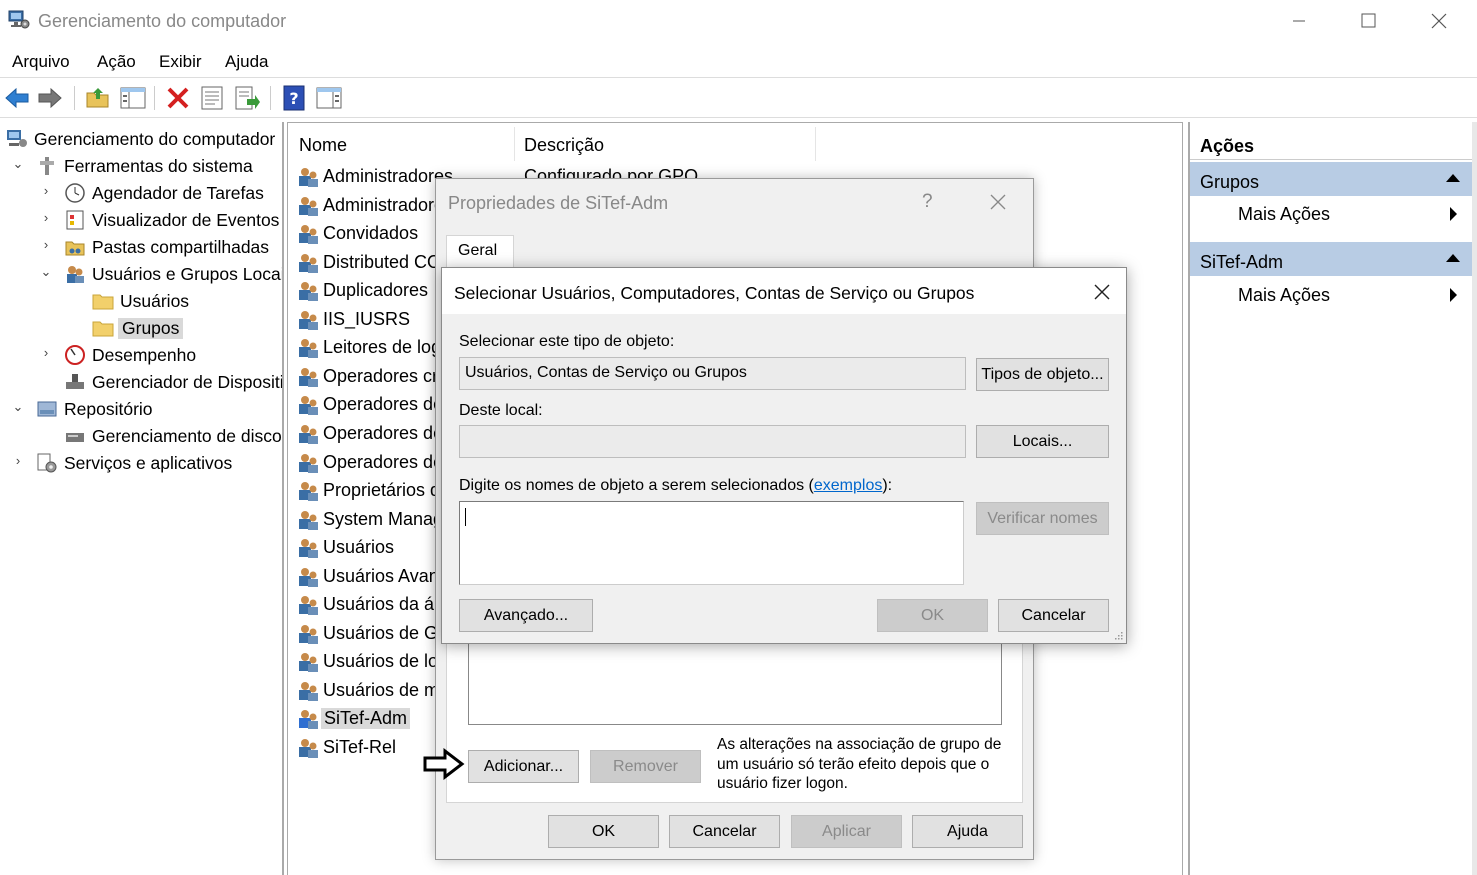 This screenshot has width=1477, height=875. What do you see at coordinates (1299, 21) in the screenshot?
I see `minimize-icon` at bounding box center [1299, 21].